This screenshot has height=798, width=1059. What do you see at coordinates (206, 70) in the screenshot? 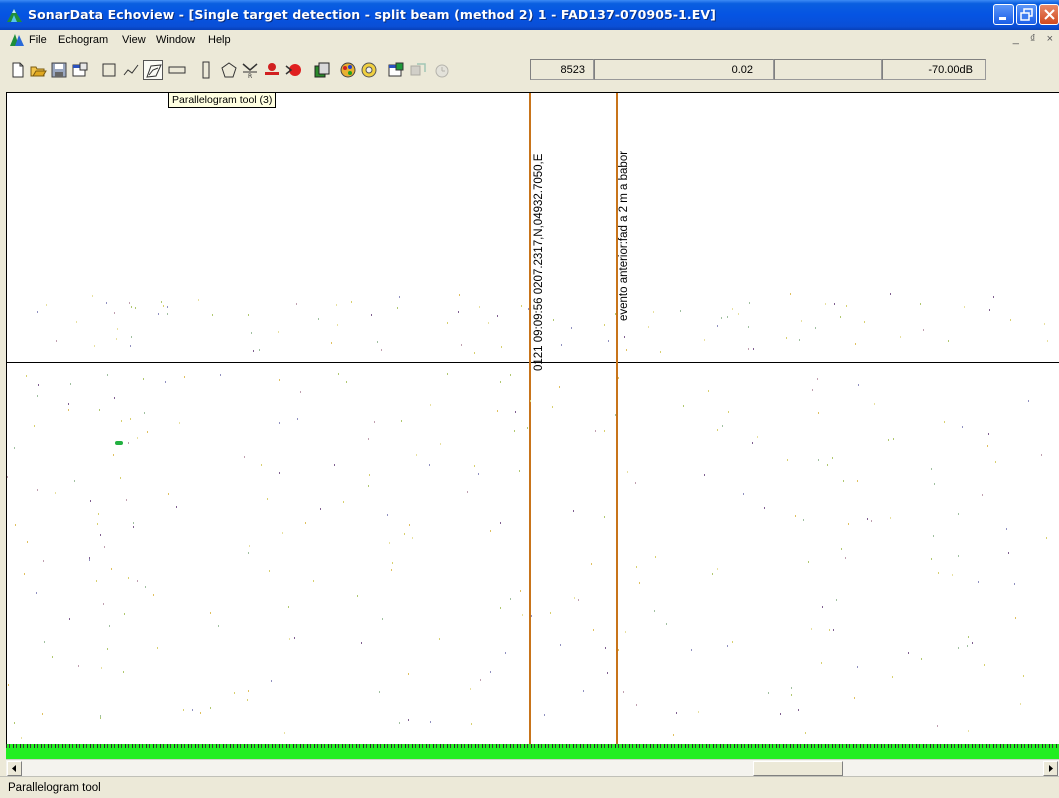
I see `vertical-band-tool-button` at bounding box center [206, 70].